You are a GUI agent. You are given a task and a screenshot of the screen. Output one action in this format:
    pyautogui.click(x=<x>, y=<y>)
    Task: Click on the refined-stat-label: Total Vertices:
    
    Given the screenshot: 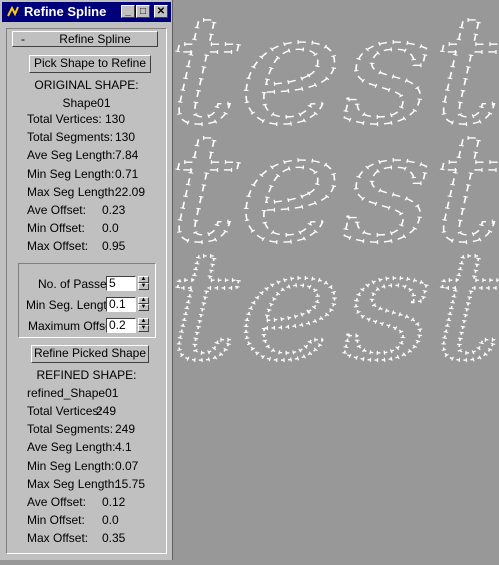 What is the action you would take?
    pyautogui.click(x=64, y=411)
    